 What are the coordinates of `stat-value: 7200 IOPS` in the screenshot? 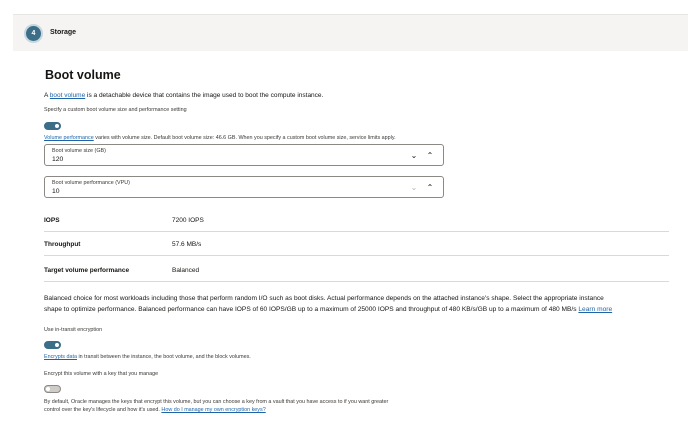 It's located at (188, 220).